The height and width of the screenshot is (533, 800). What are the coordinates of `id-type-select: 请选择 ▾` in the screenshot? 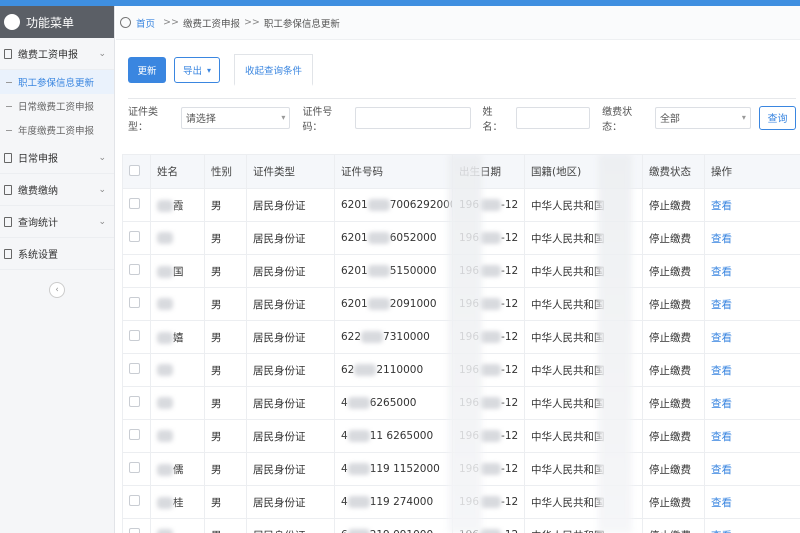 It's located at (235, 117).